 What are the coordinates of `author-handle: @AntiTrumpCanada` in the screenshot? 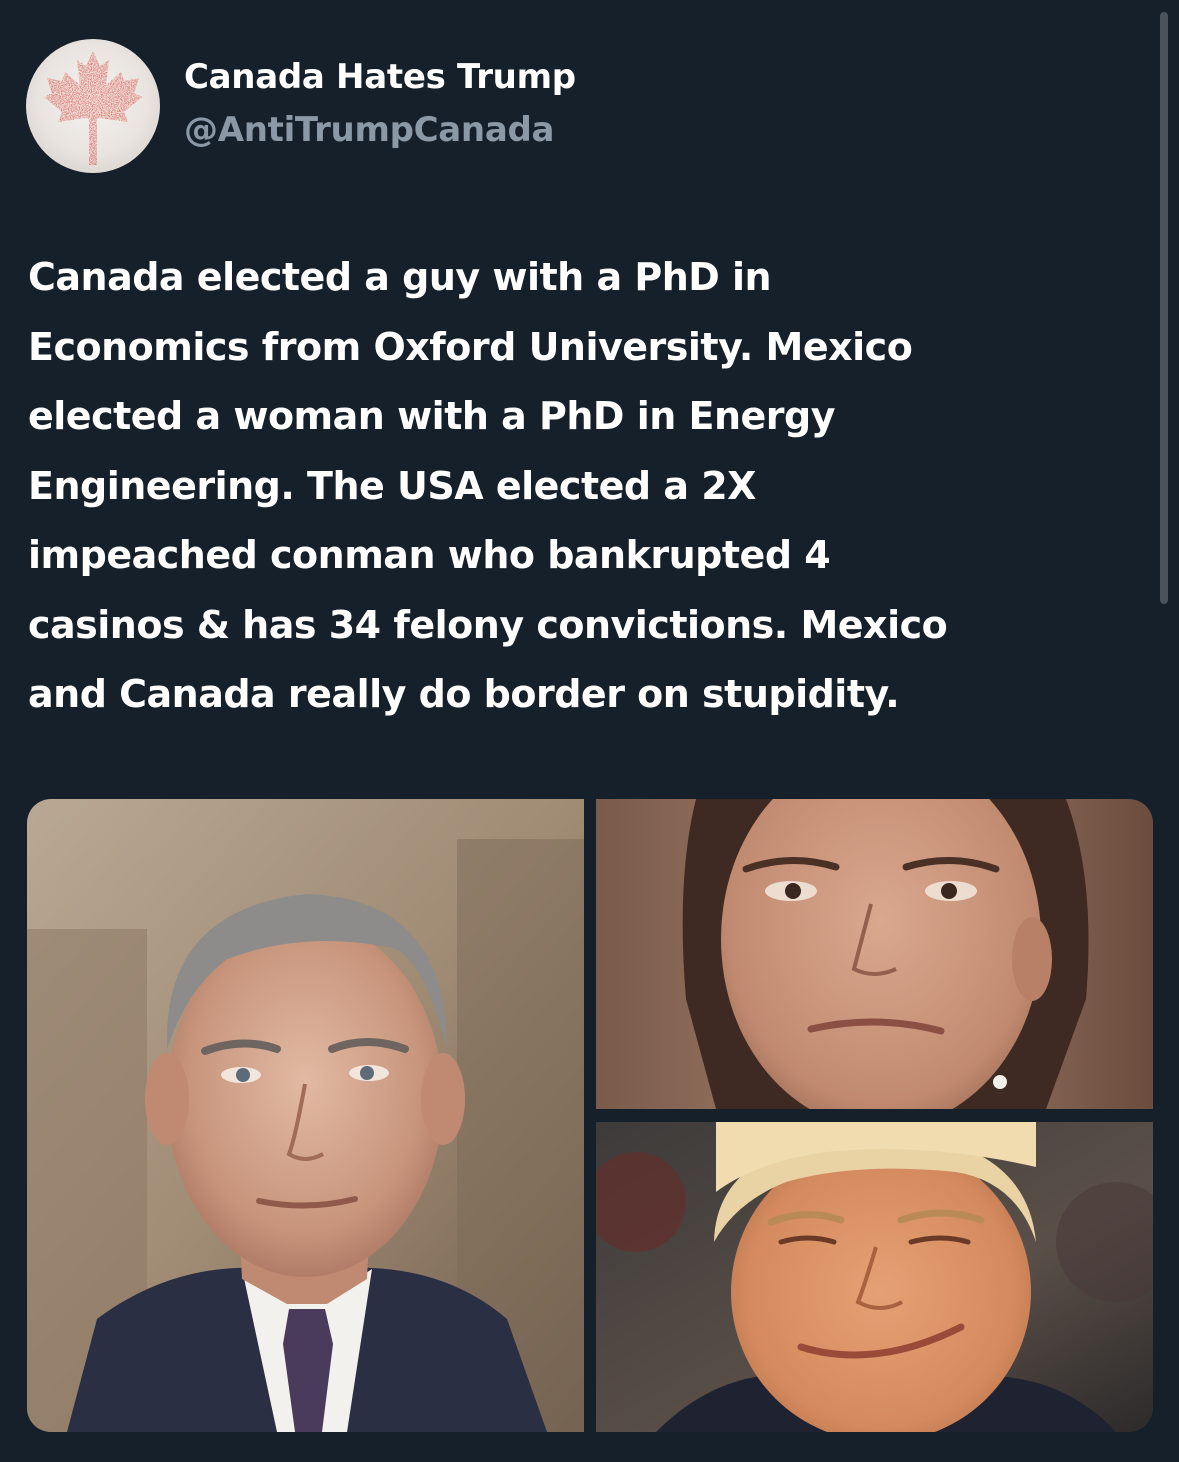 It's located at (369, 130).